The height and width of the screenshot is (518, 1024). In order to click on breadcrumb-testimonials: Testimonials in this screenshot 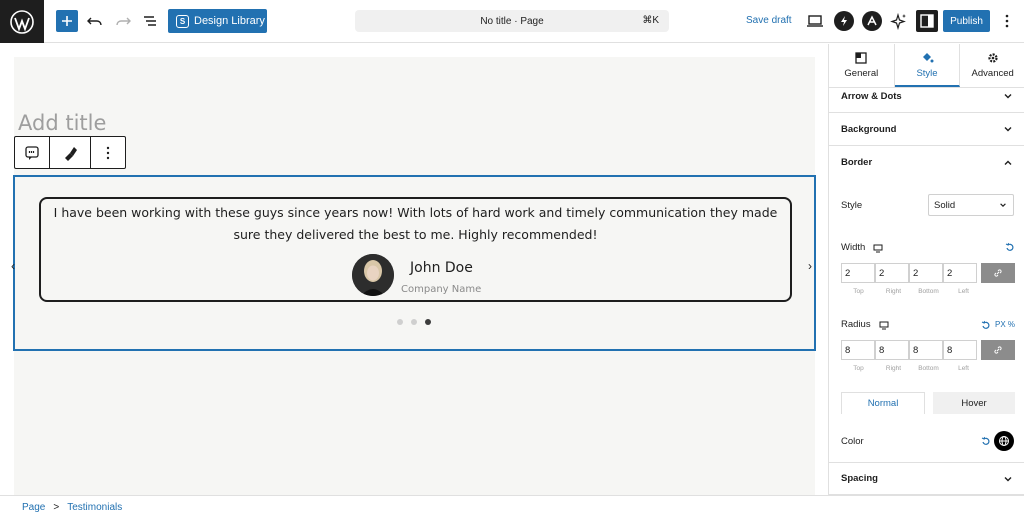, I will do `click(94, 507)`.